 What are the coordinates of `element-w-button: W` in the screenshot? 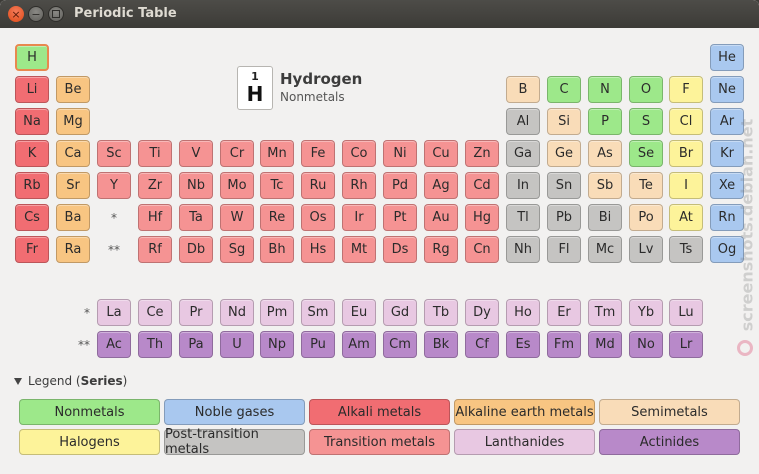 It's located at (237, 217).